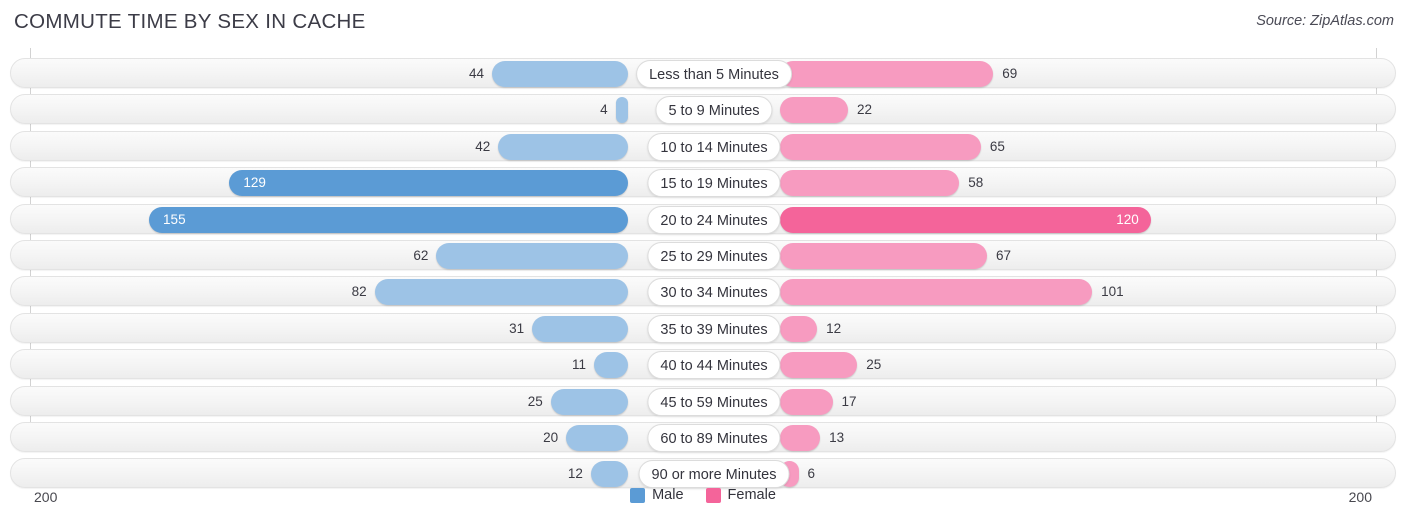  Describe the element at coordinates (535, 401) in the screenshot. I see `bar-value-male: 25` at that location.